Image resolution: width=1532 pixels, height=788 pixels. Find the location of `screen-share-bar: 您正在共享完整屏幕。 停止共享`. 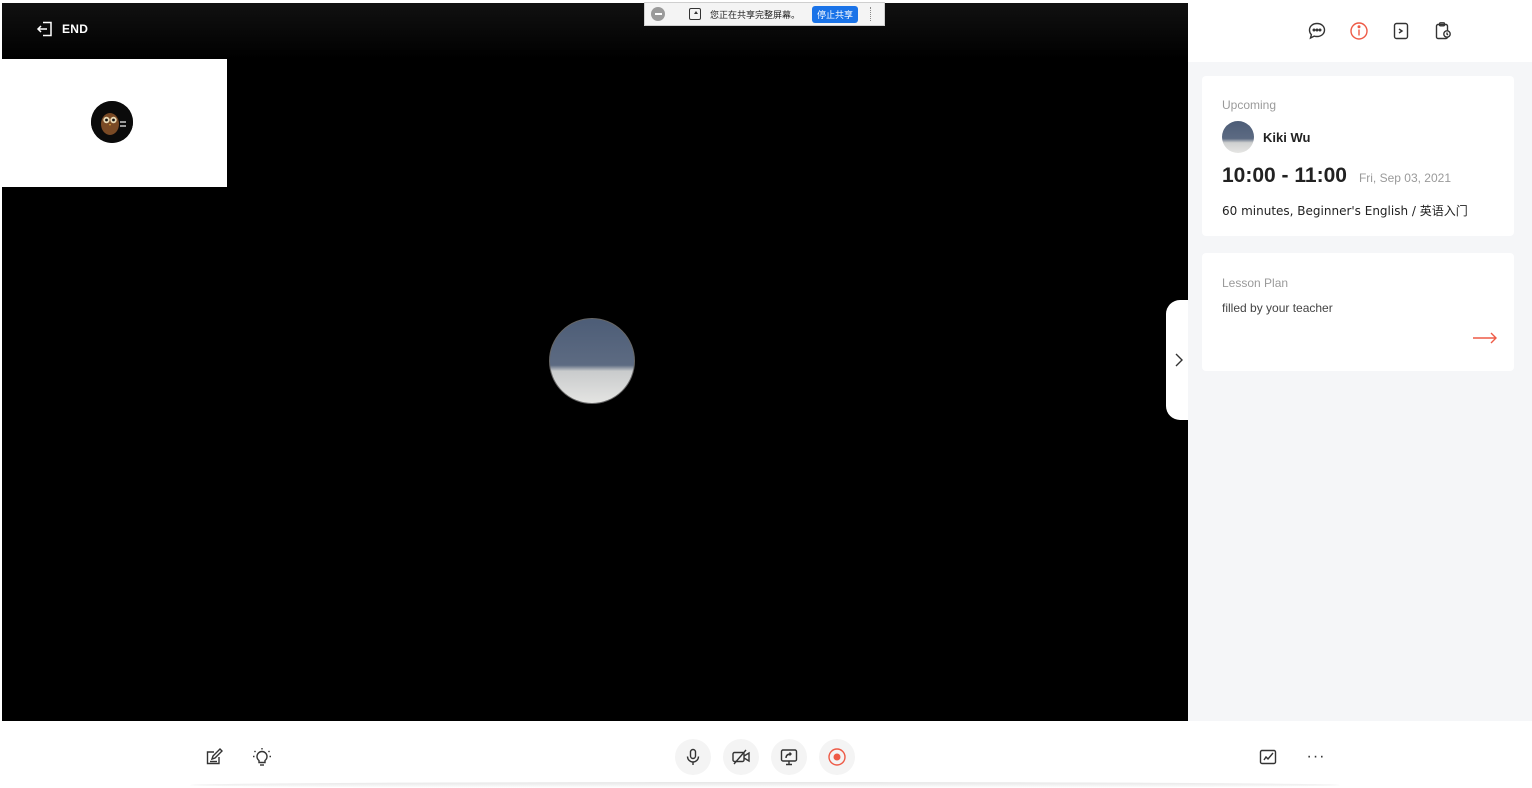

screen-share-bar: 您正在共享完整屏幕。 停止共享 is located at coordinates (764, 14).